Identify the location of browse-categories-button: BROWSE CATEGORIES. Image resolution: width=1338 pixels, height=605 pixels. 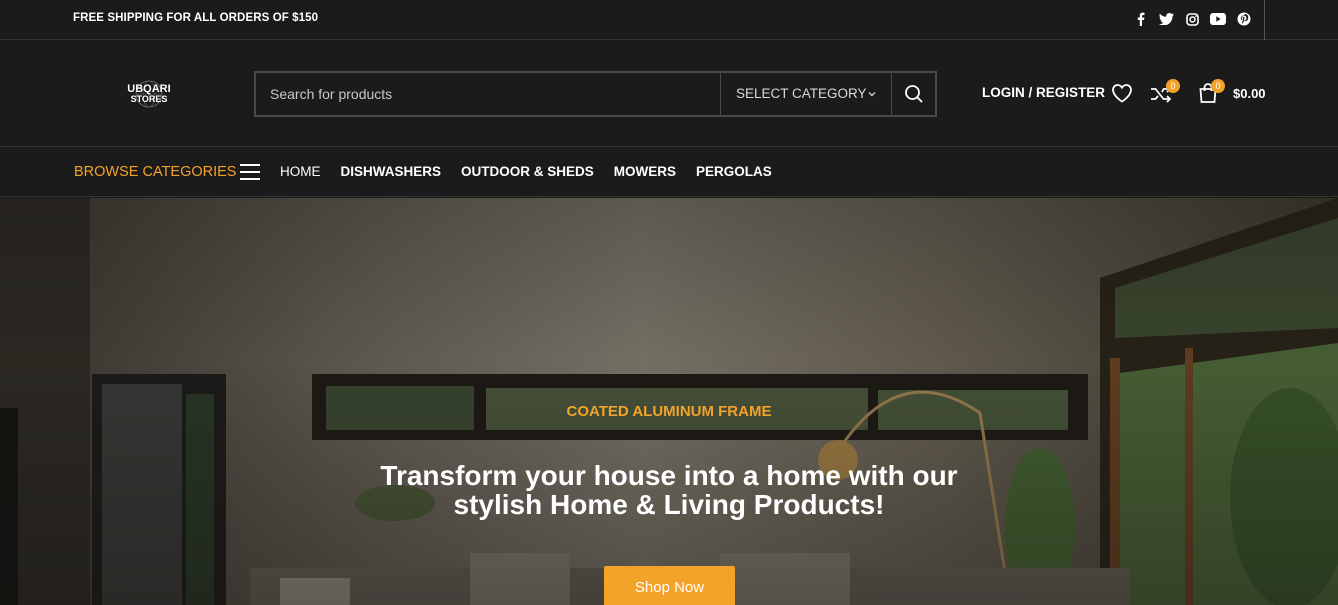
(155, 172).